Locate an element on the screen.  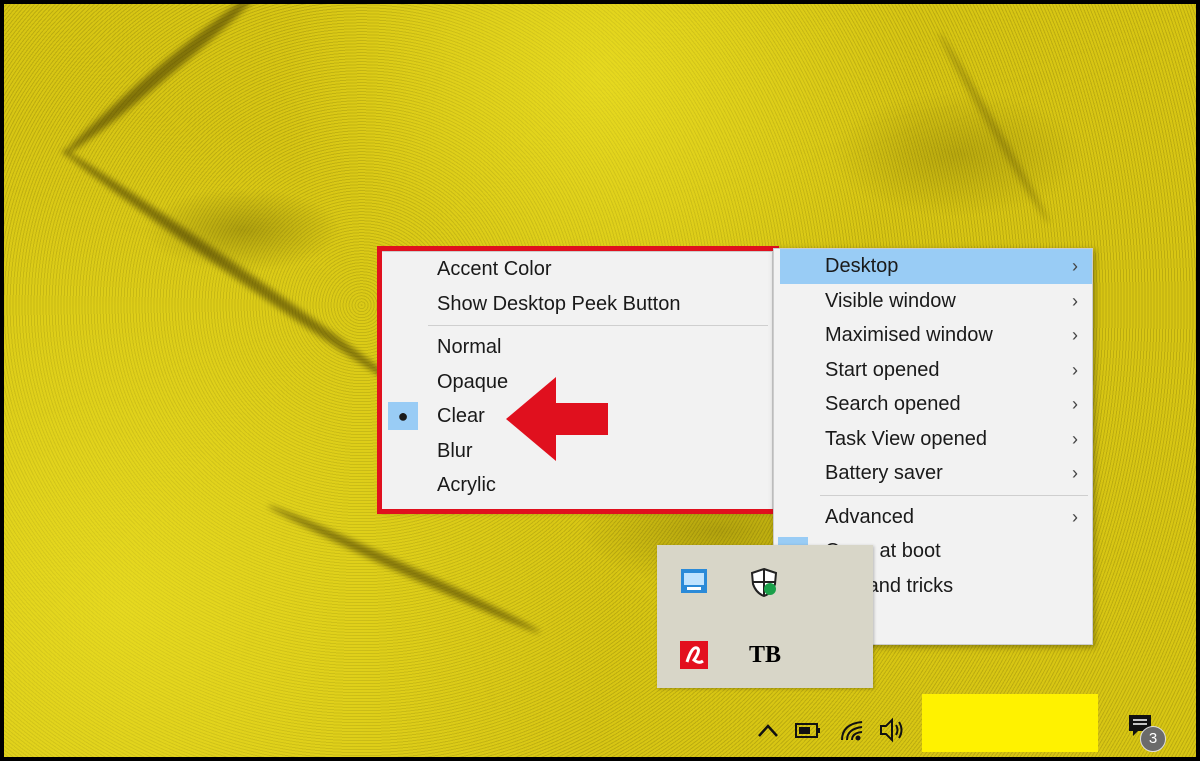
menu-item-maximised-window: Maximised window › is located at coordinates (933, 335).